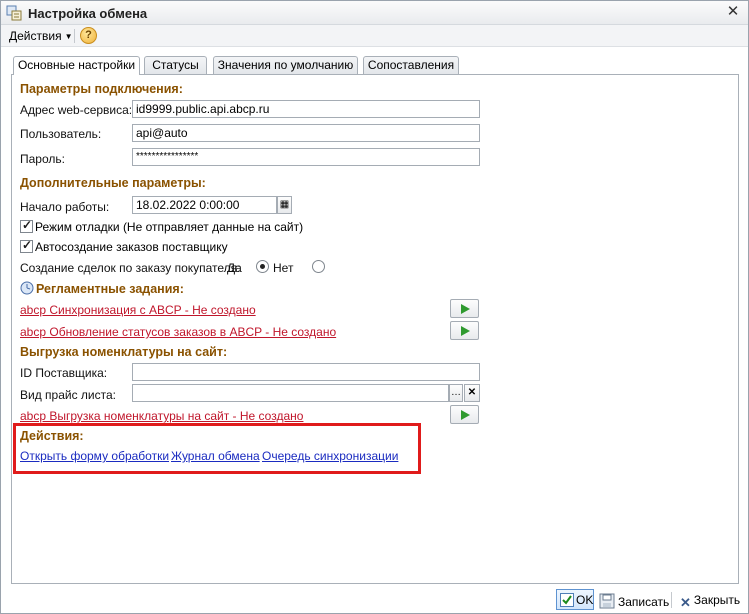  I want to click on autocreate-label: Автосоздание заказов поставщику, so click(131, 247).